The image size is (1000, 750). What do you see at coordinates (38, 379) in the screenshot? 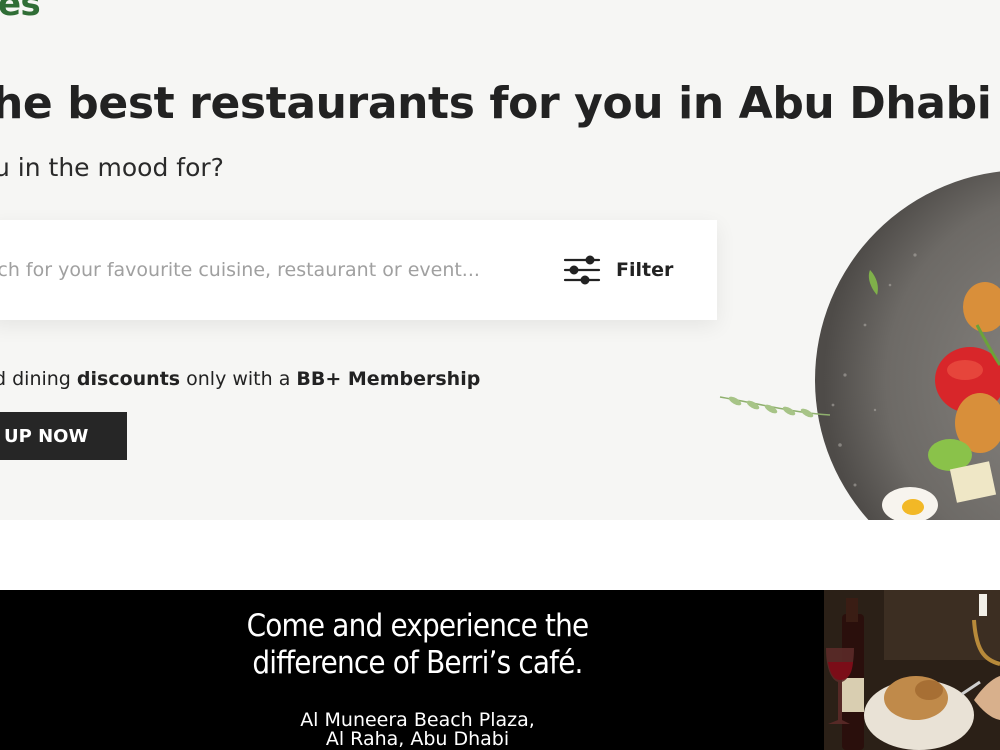
I see `promo-prefix: d dining` at bounding box center [38, 379].